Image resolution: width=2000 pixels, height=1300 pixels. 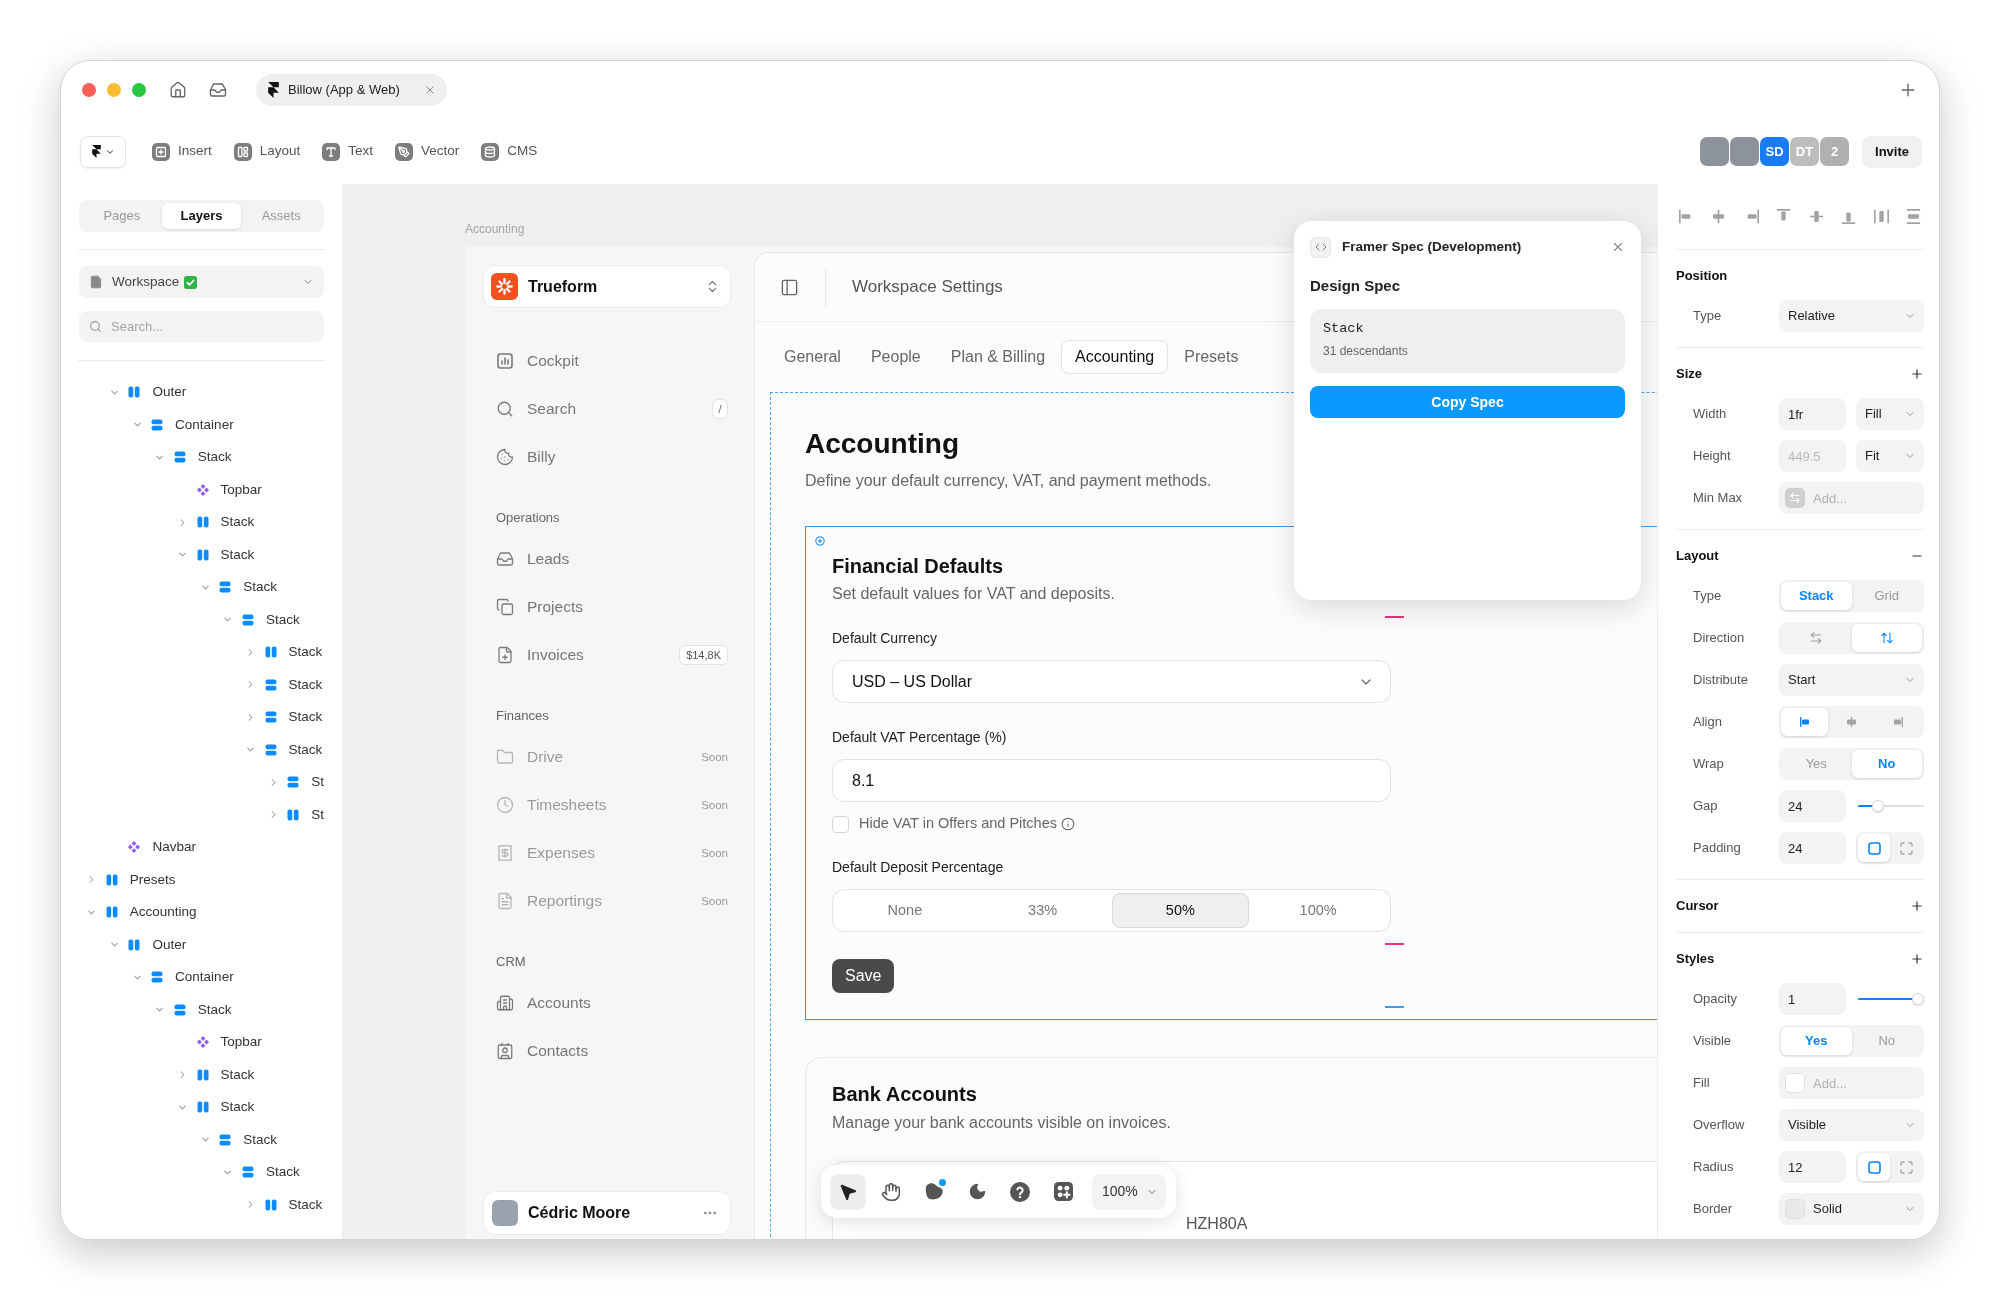 What do you see at coordinates (905, 910) in the screenshot?
I see `segment-option: None` at bounding box center [905, 910].